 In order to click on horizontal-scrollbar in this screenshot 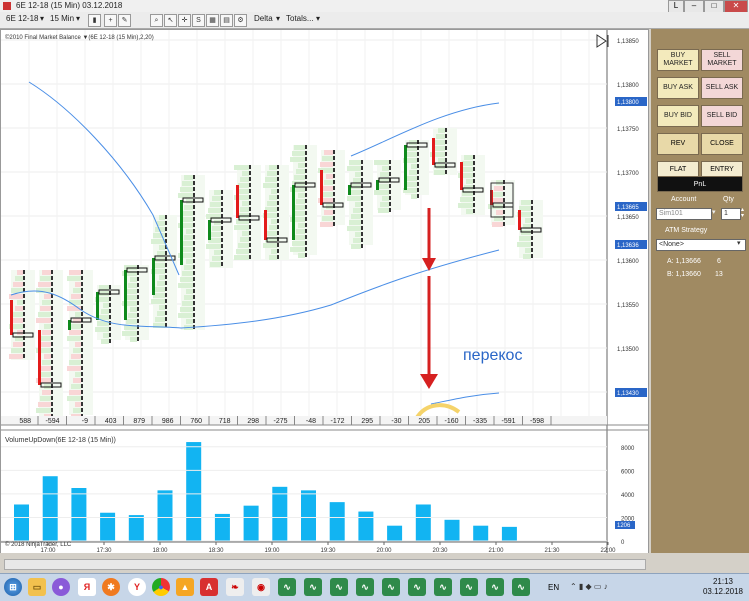, I will do `click(325, 564)`.